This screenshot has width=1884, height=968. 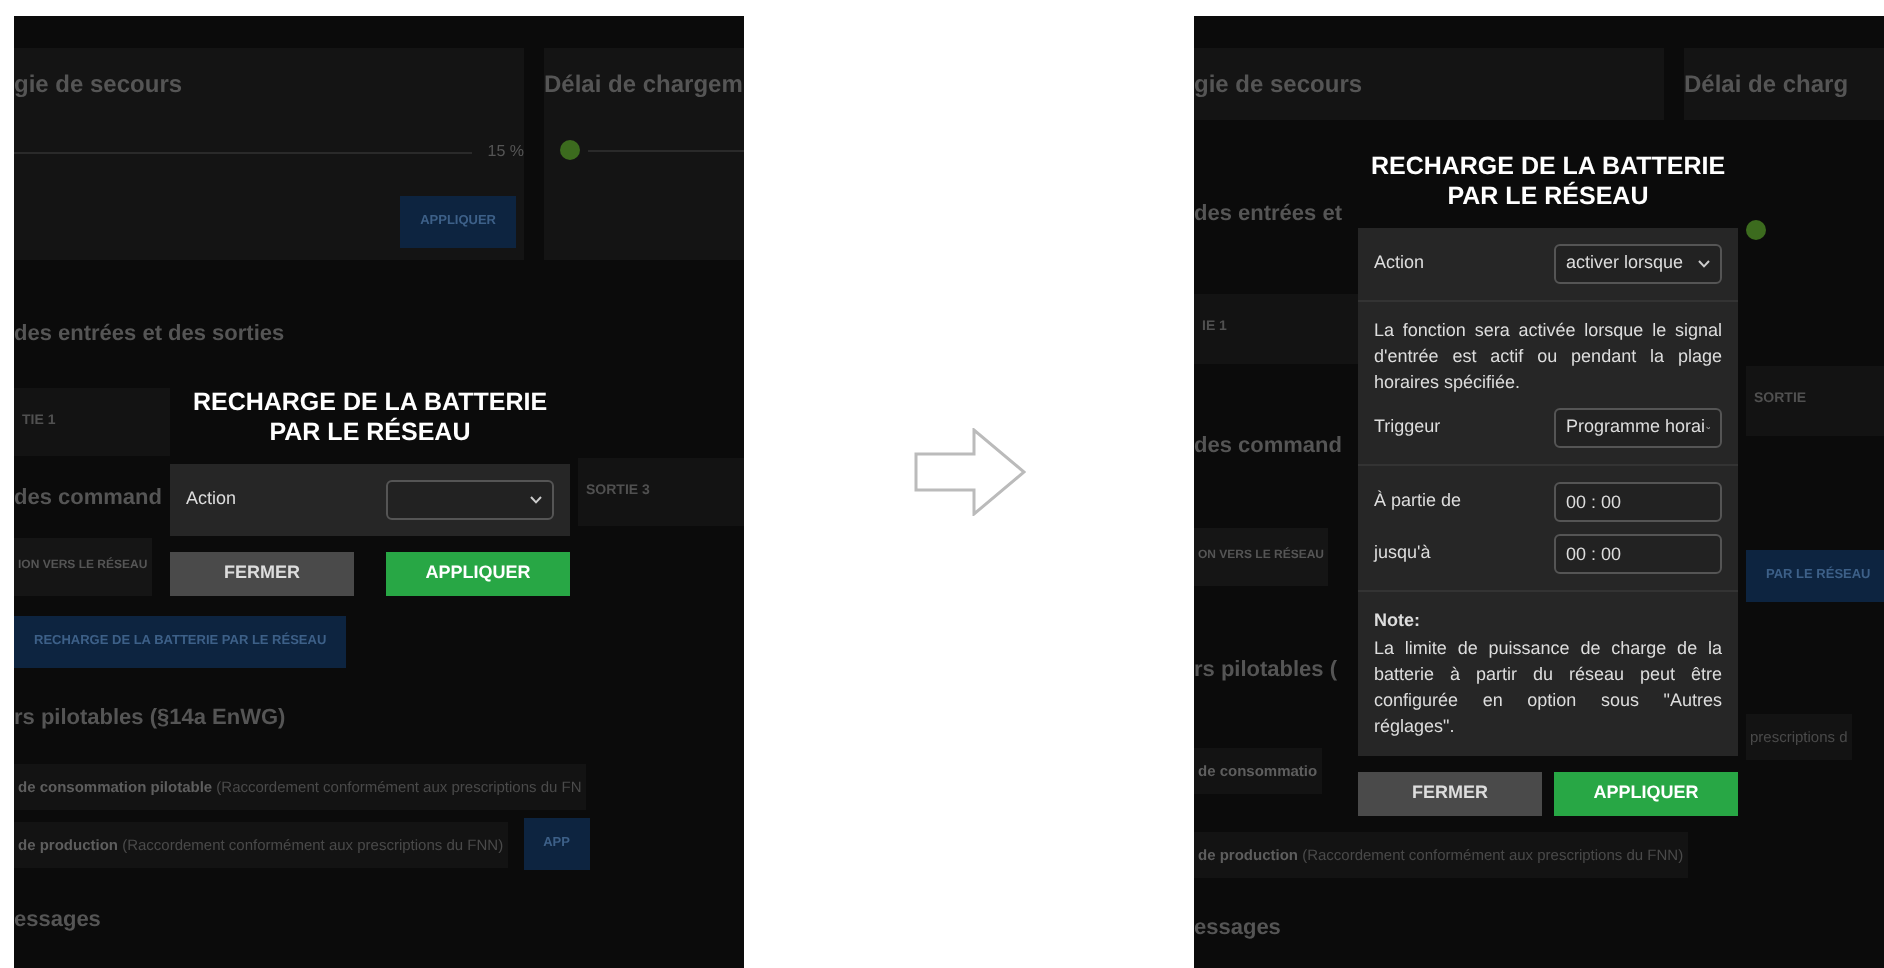 I want to click on card-title: Délai de chargem, so click(x=643, y=85).